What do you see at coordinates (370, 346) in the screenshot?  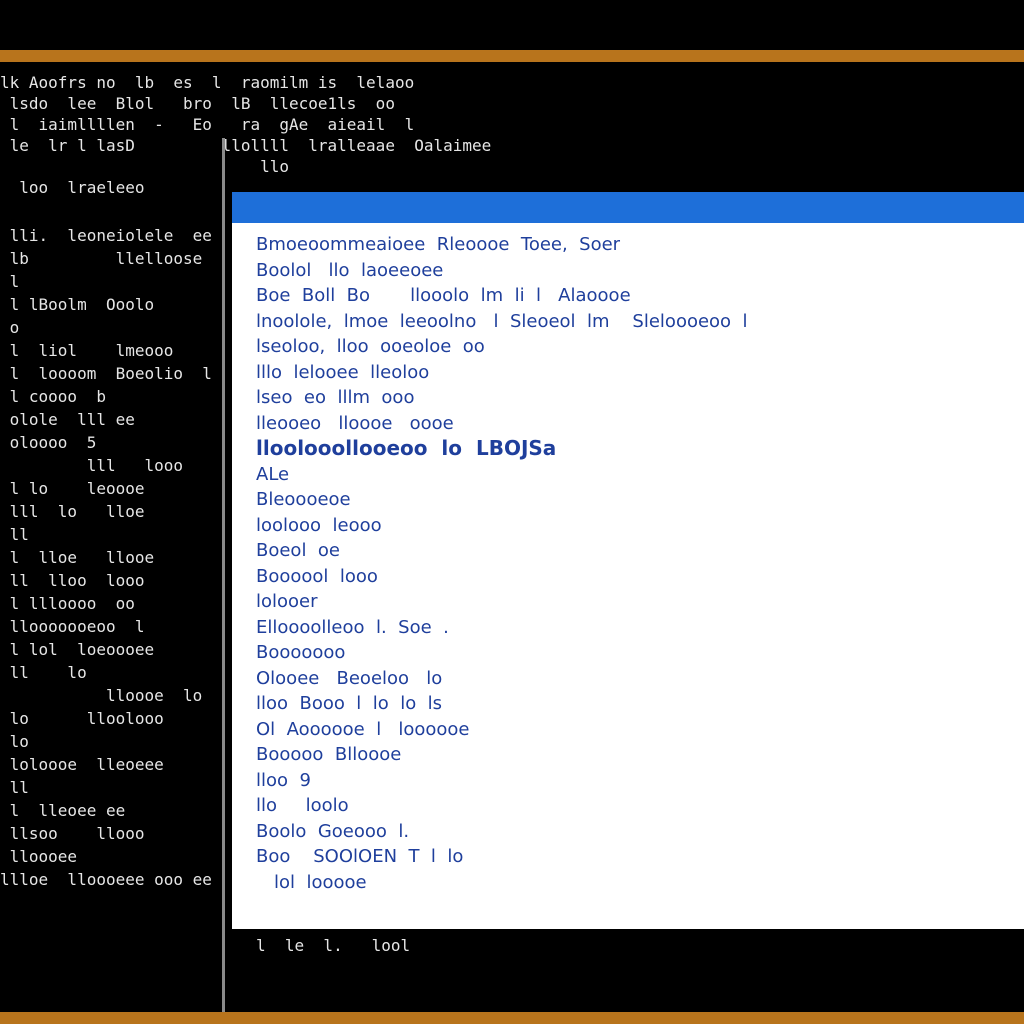 I see `dialog-text-line: lseoloo, lloo ooeoloe oo` at bounding box center [370, 346].